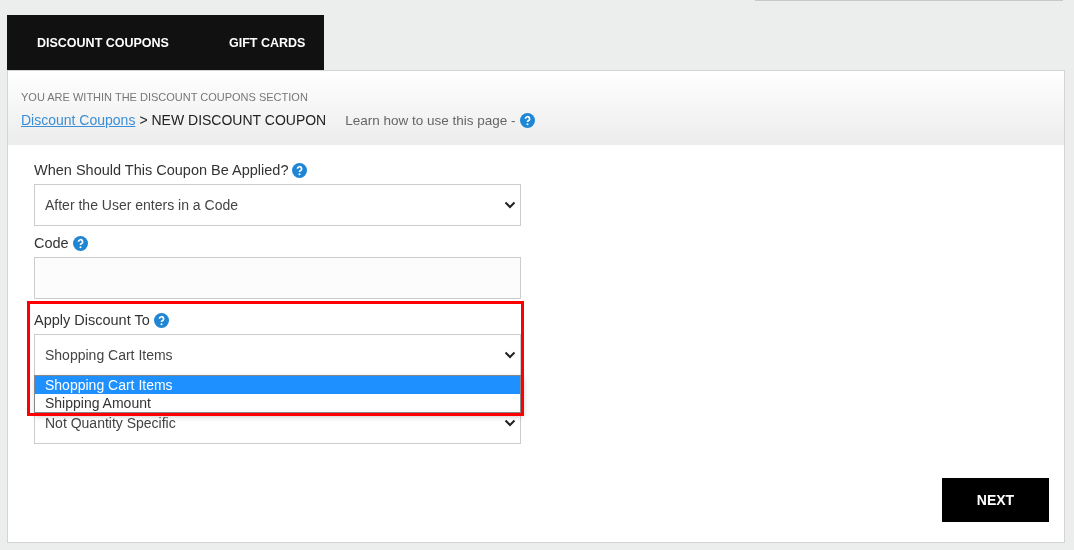 Image resolution: width=1074 pixels, height=550 pixels. I want to click on field-label: Code, so click(51, 243).